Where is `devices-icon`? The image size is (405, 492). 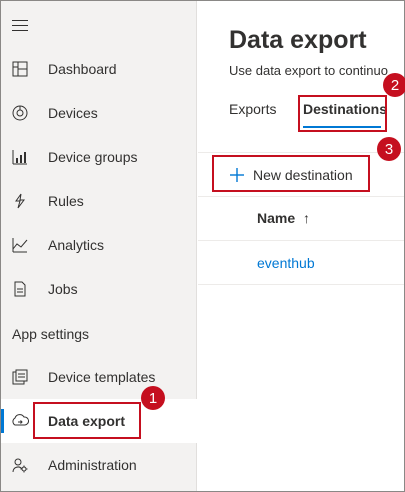 devices-icon is located at coordinates (20, 113).